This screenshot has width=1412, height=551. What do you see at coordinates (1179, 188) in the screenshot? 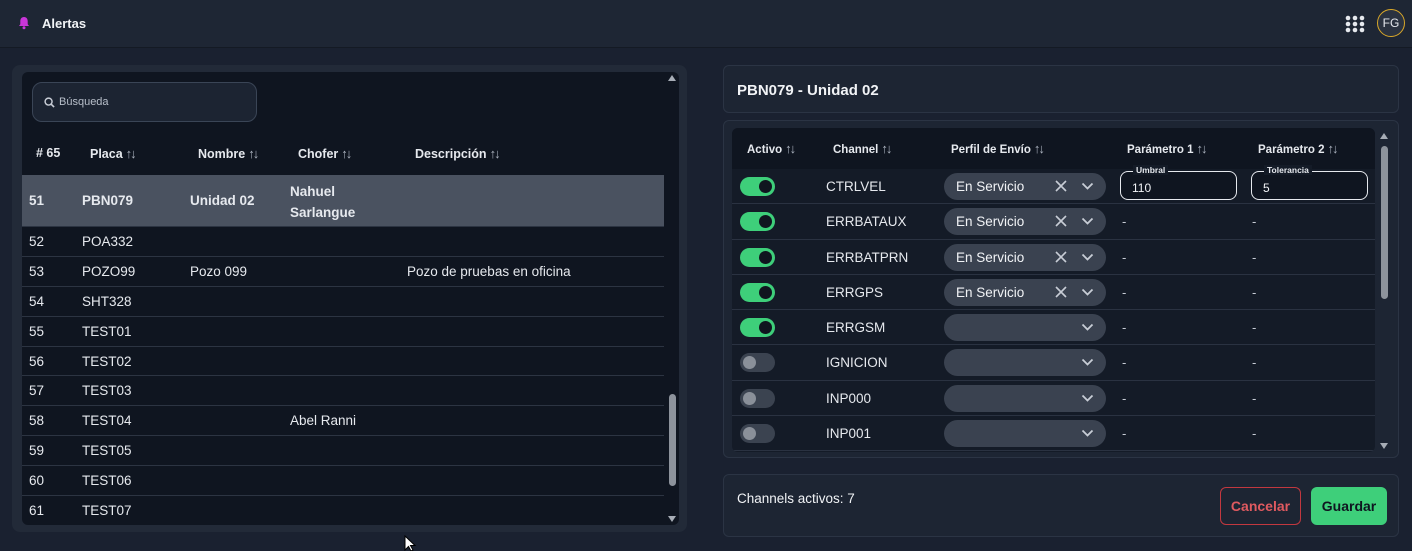
I see `param1-input` at bounding box center [1179, 188].